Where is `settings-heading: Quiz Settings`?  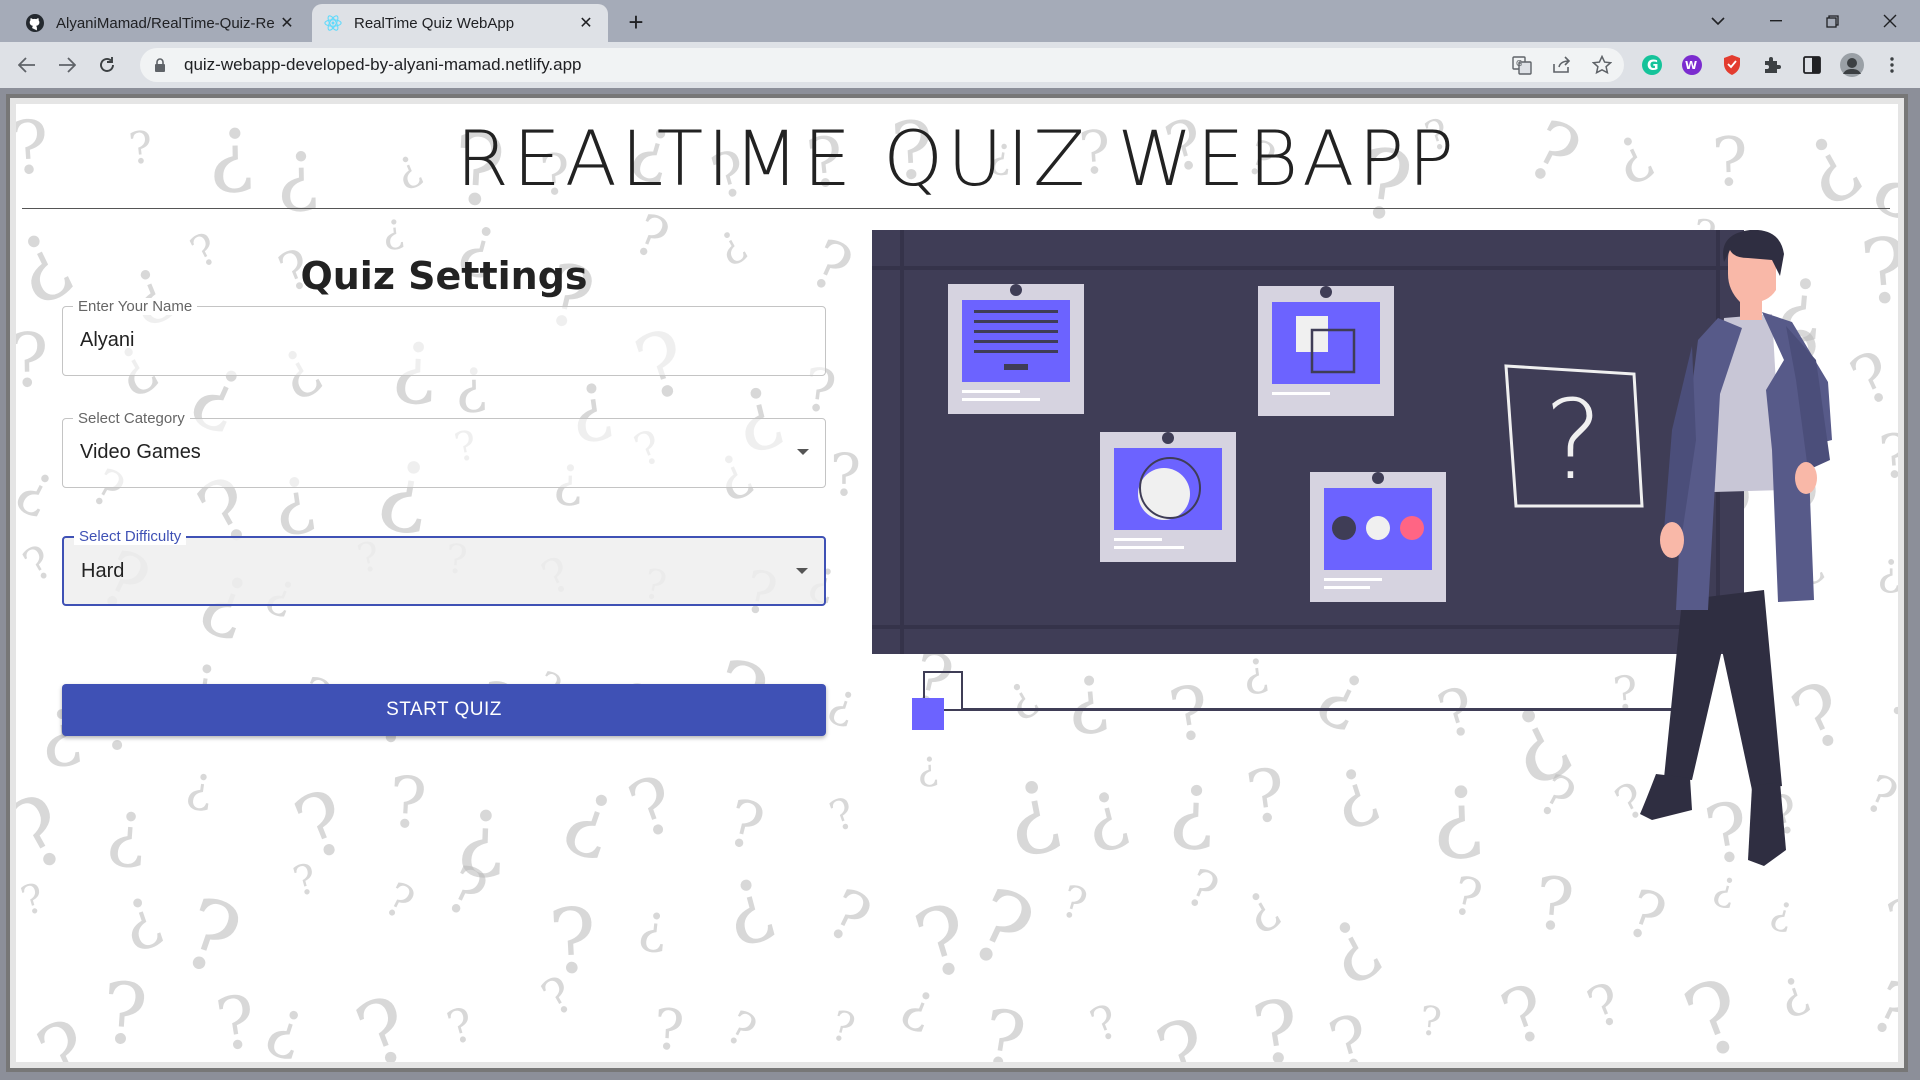 settings-heading: Quiz Settings is located at coordinates (444, 276).